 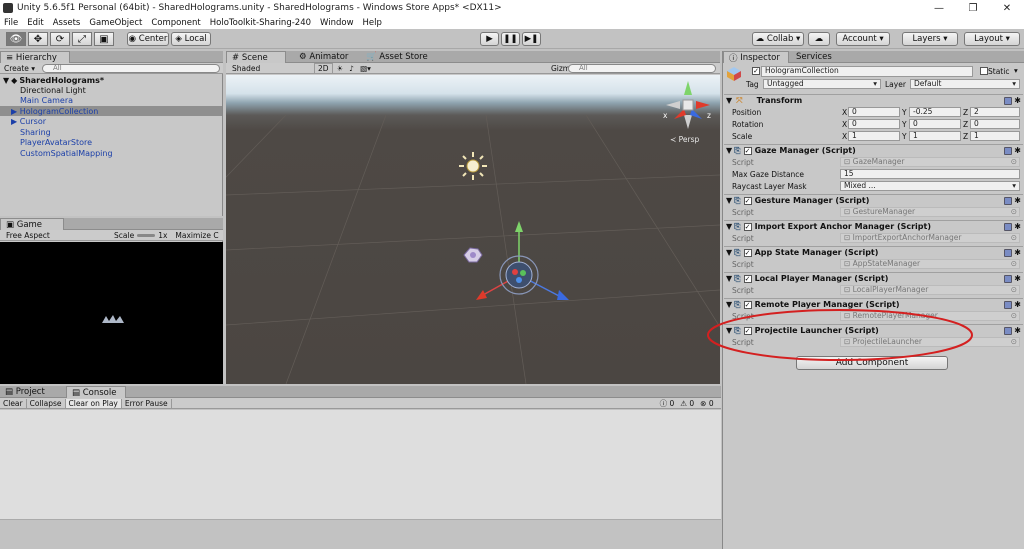 I want to click on list-item: Directional Light, so click(x=111, y=90).